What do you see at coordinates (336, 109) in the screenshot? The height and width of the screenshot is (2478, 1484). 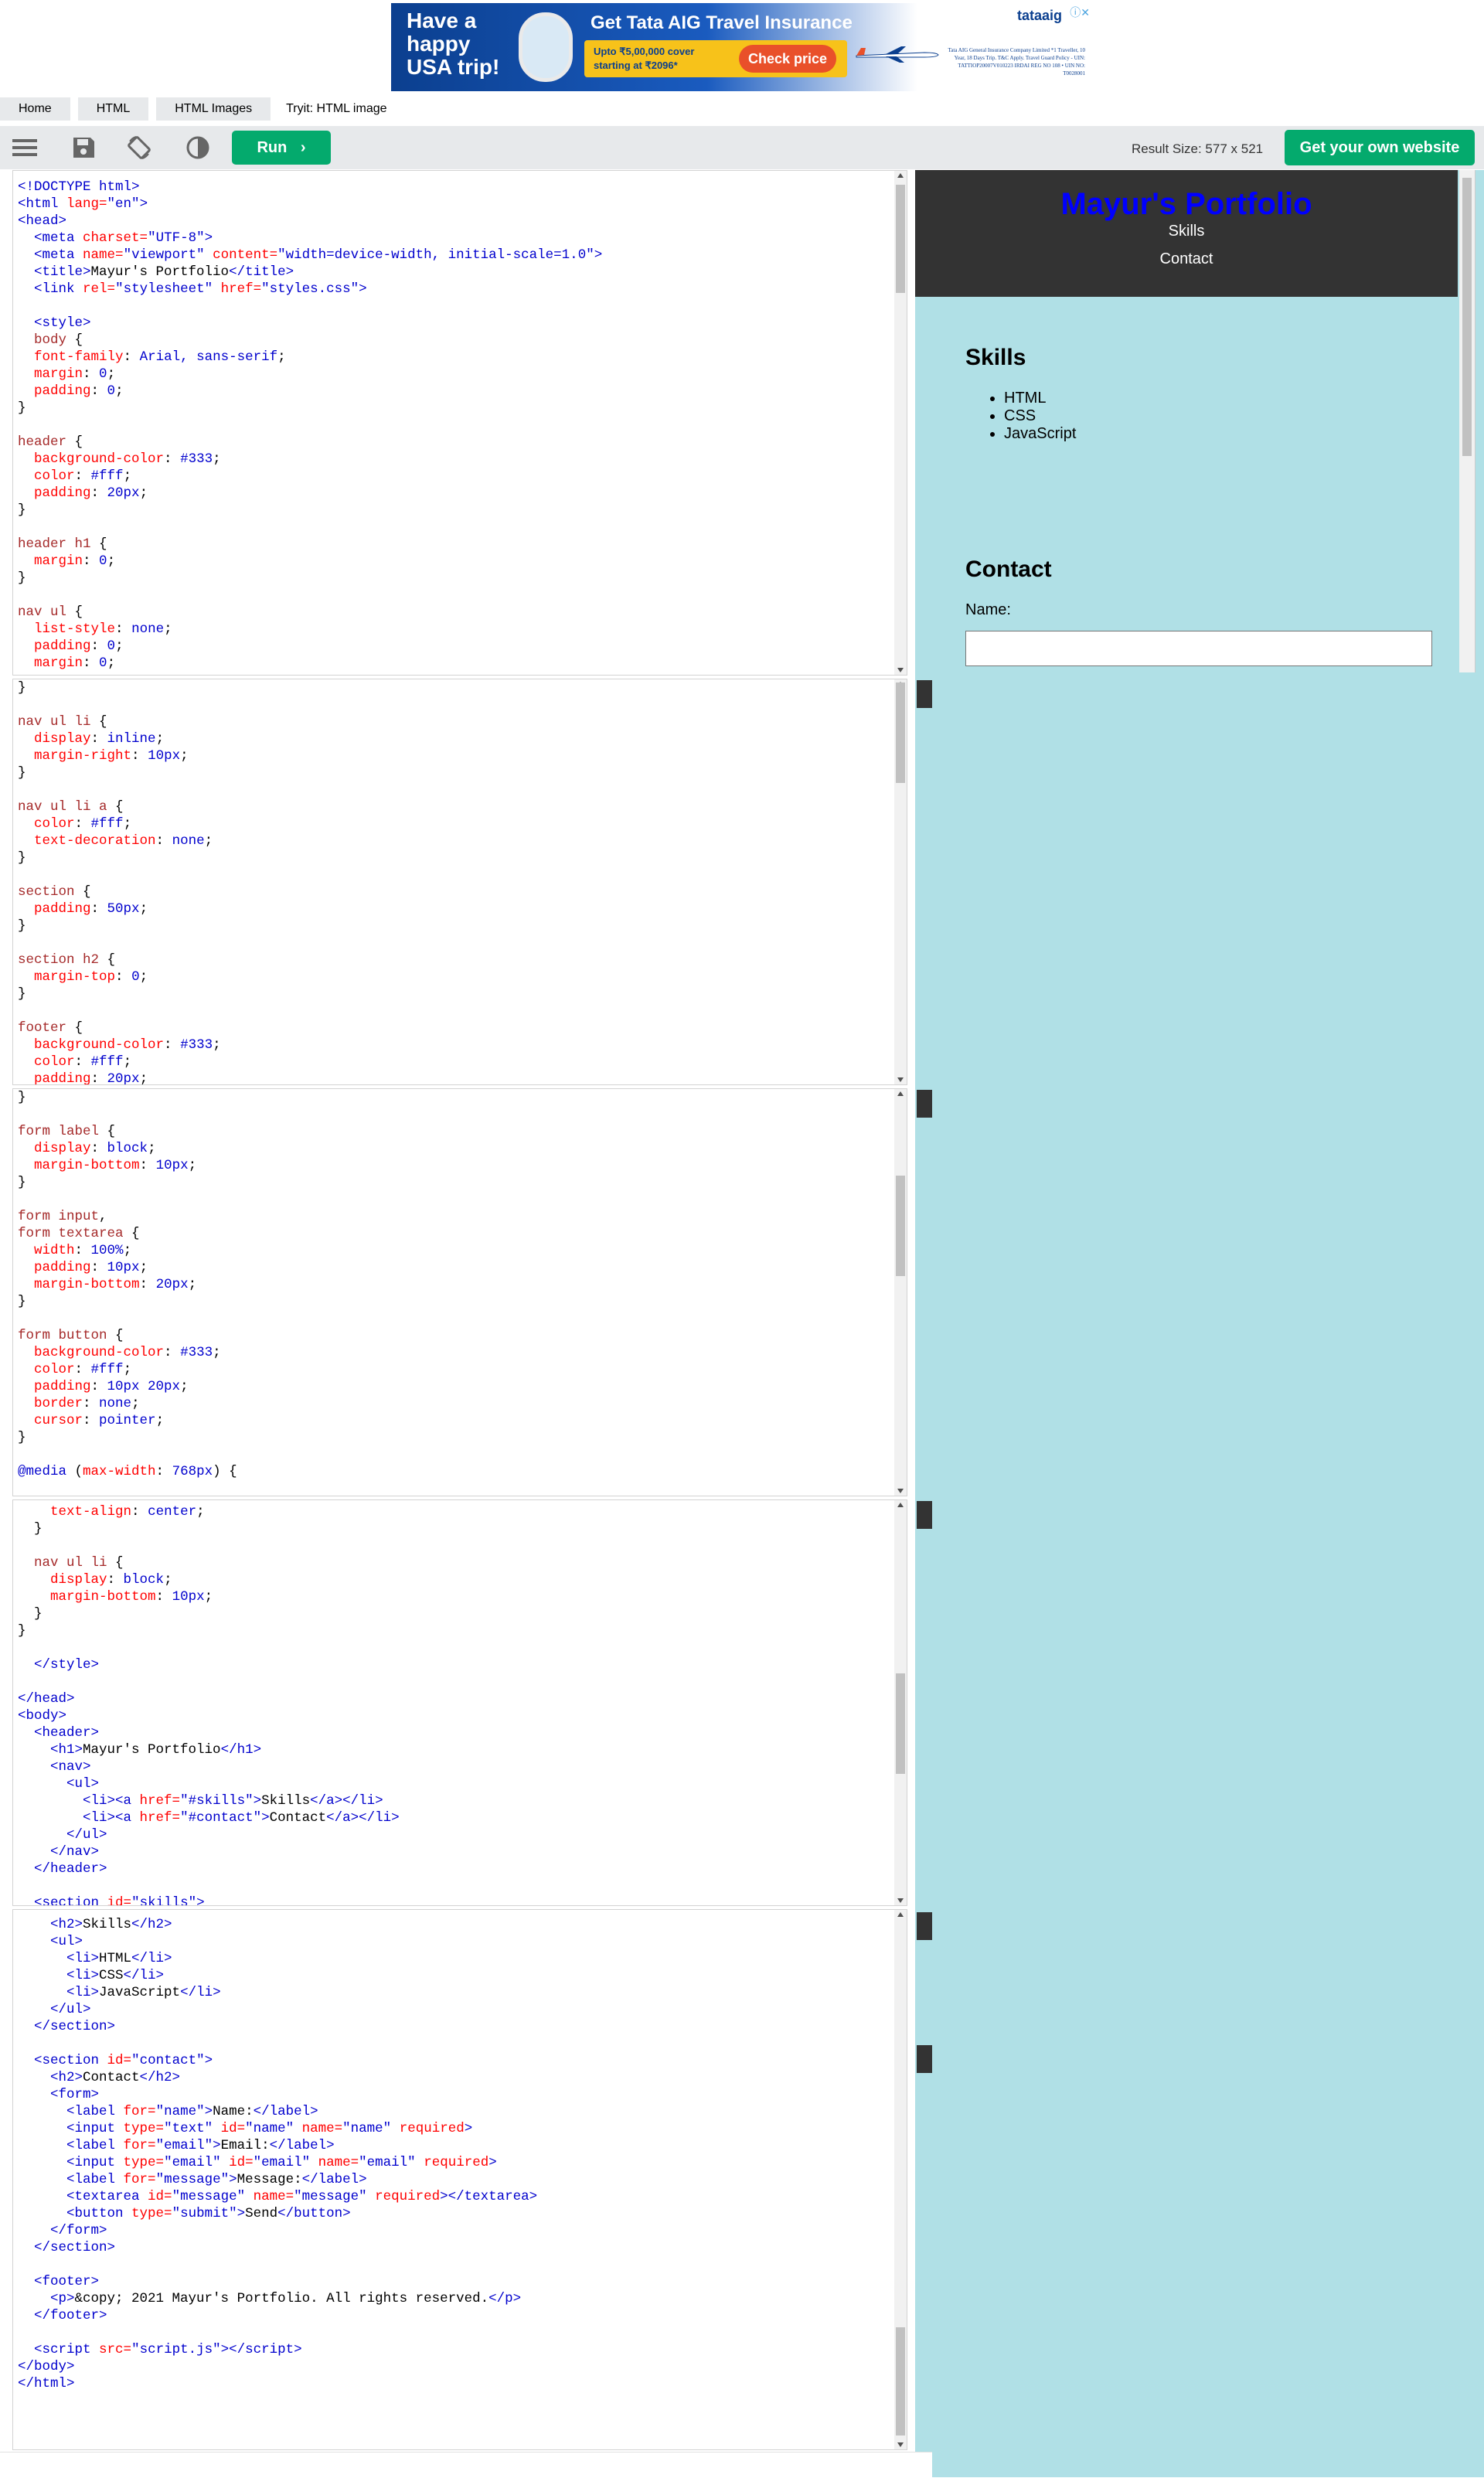 I see `breadcrumb-current: Tryit: HTML image` at bounding box center [336, 109].